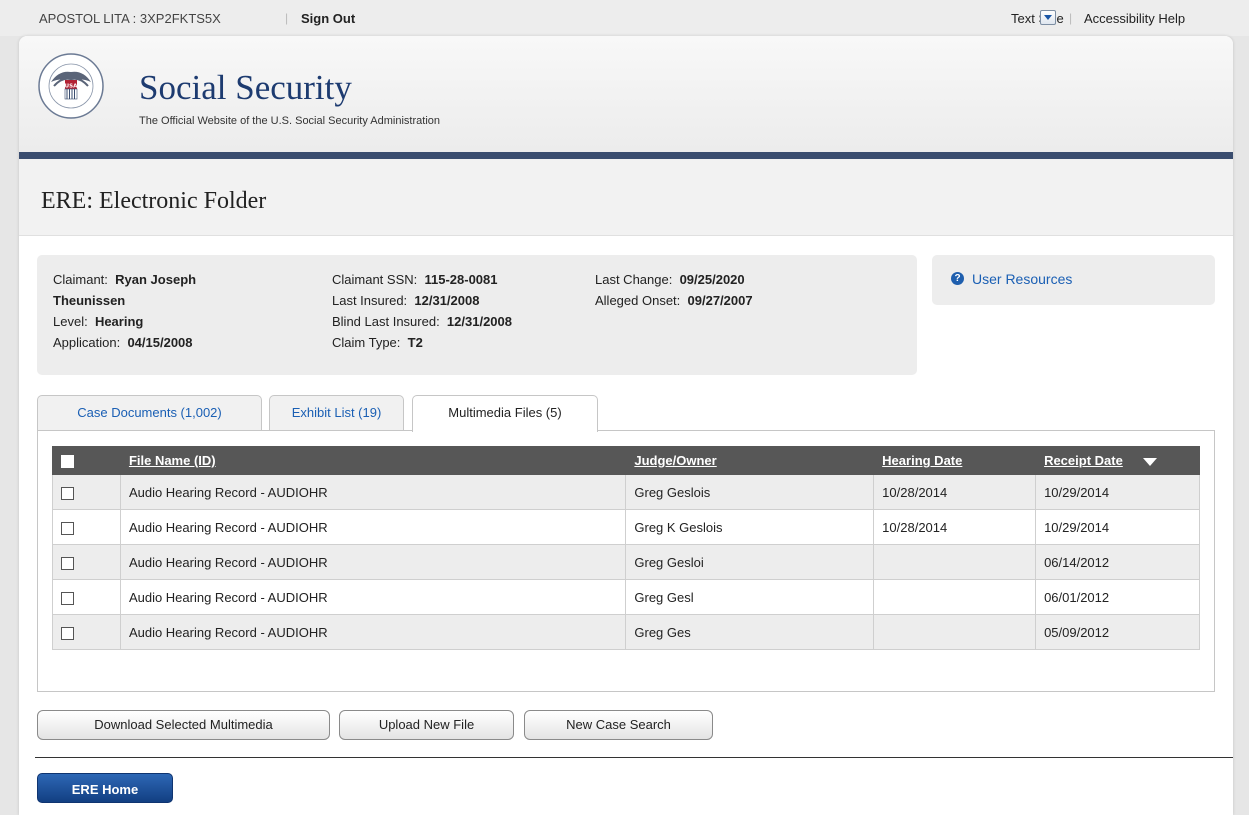 This screenshot has height=815, width=1249. I want to click on receipt-date-cell: 06/14/2012, so click(1117, 562).